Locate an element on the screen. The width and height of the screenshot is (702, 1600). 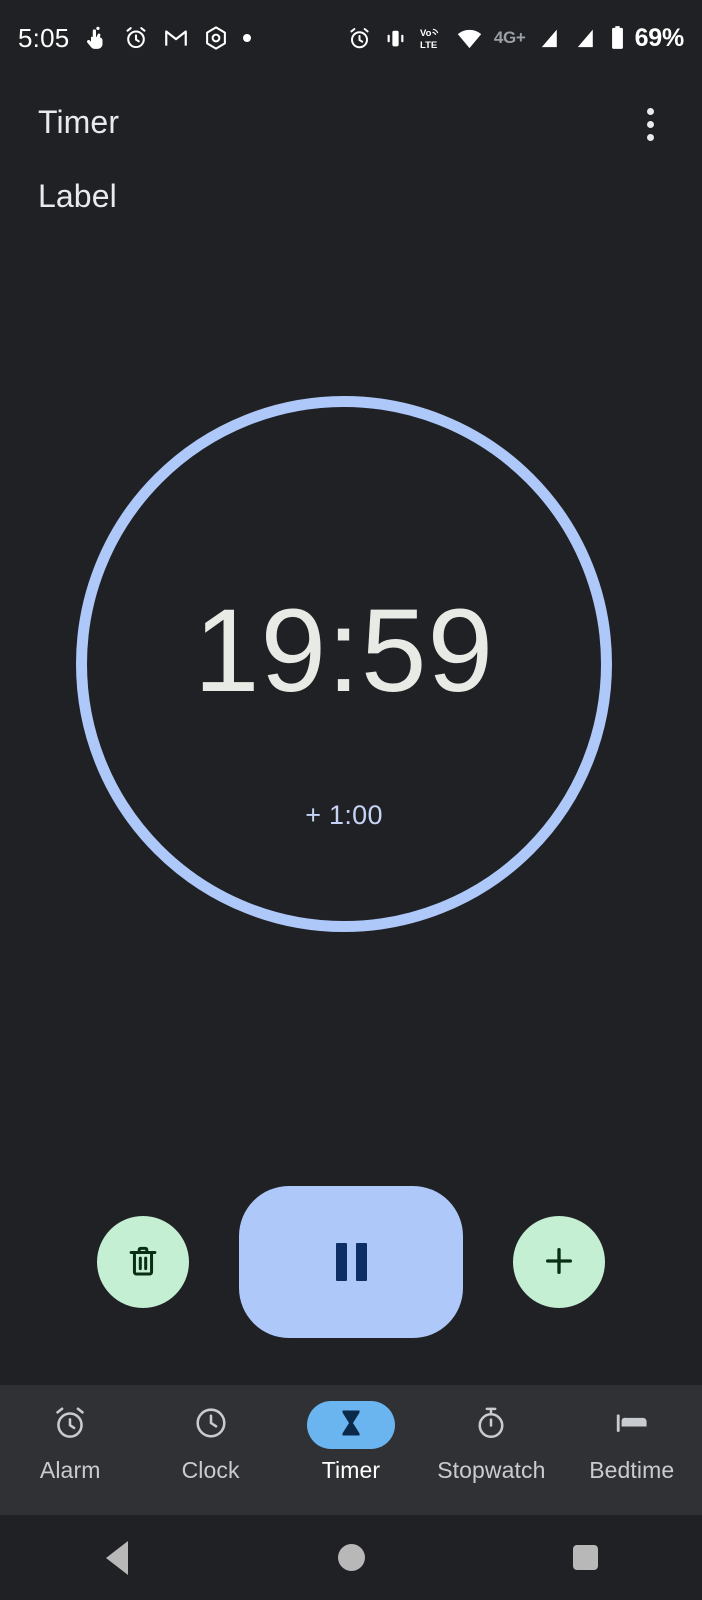
app-bar: Timer is located at coordinates (351, 126).